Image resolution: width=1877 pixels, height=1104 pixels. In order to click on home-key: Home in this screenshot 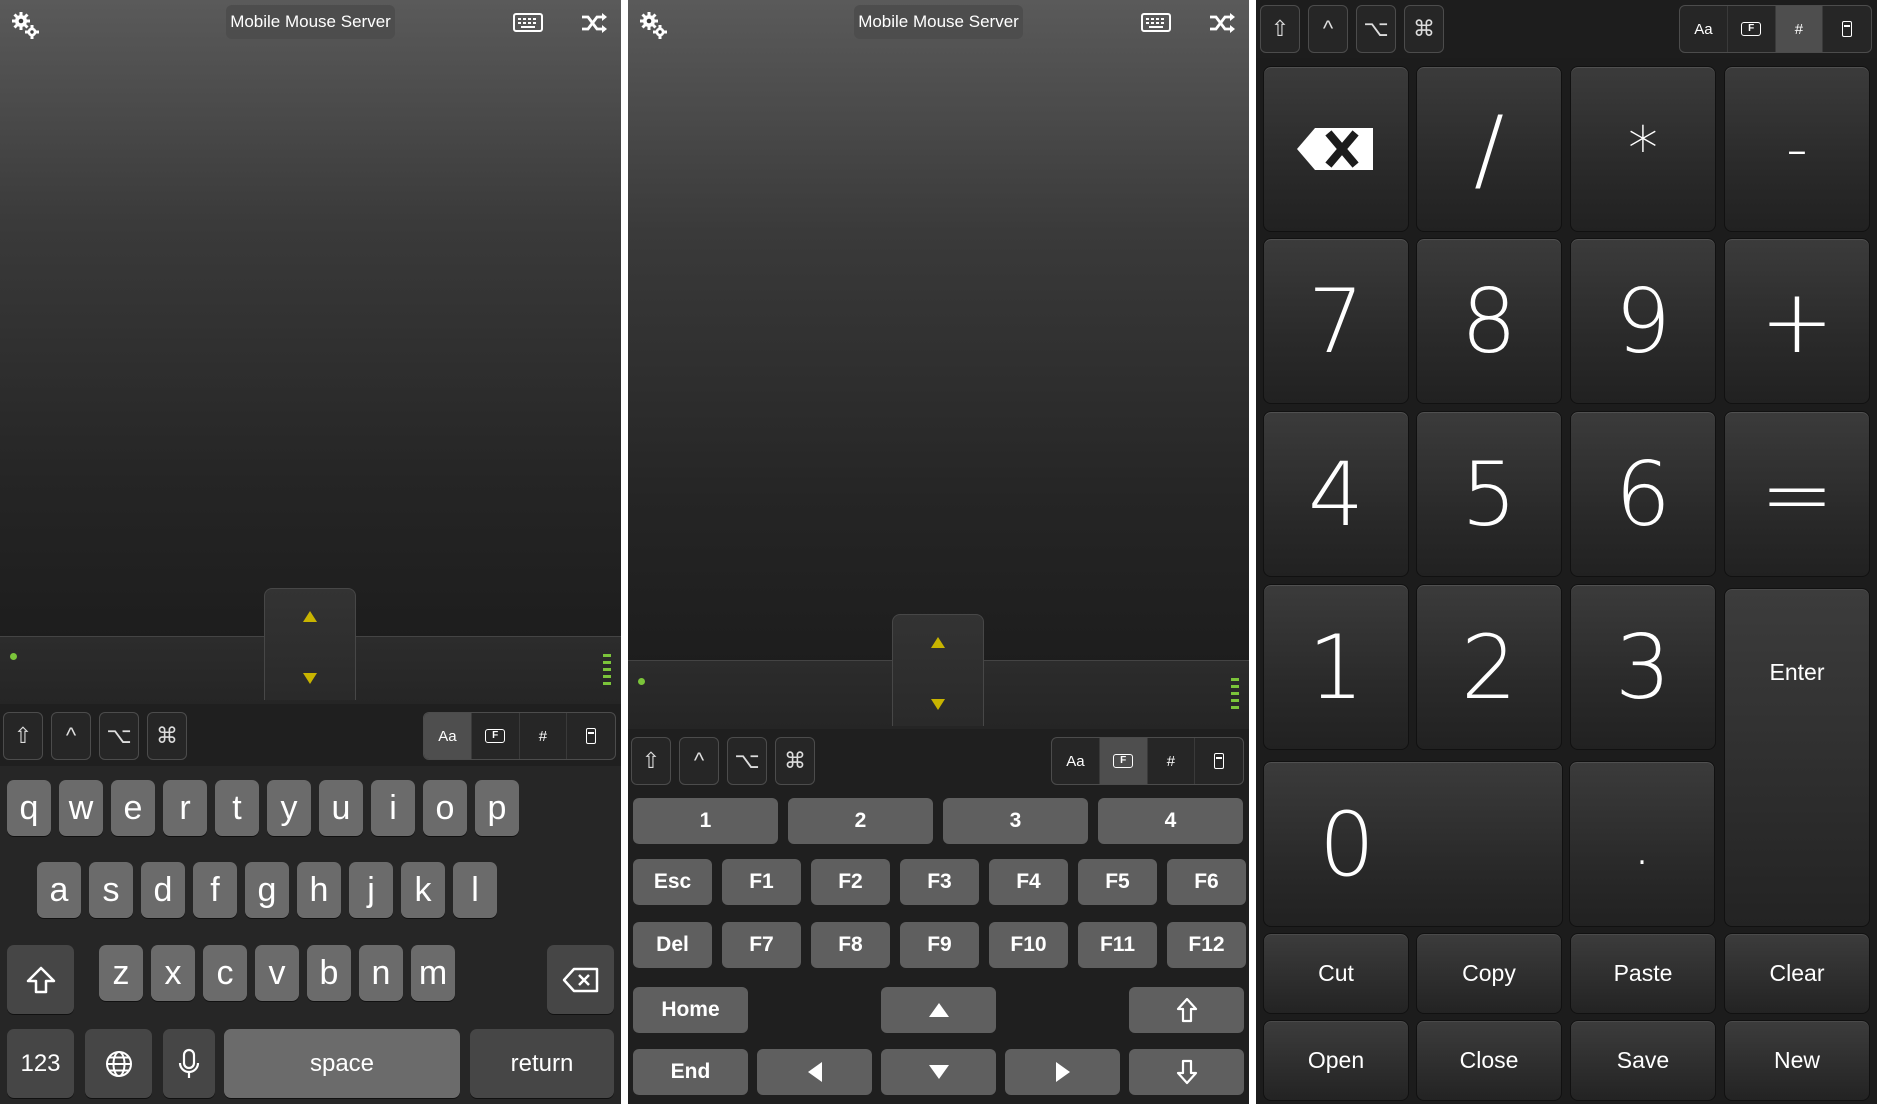, I will do `click(690, 1010)`.